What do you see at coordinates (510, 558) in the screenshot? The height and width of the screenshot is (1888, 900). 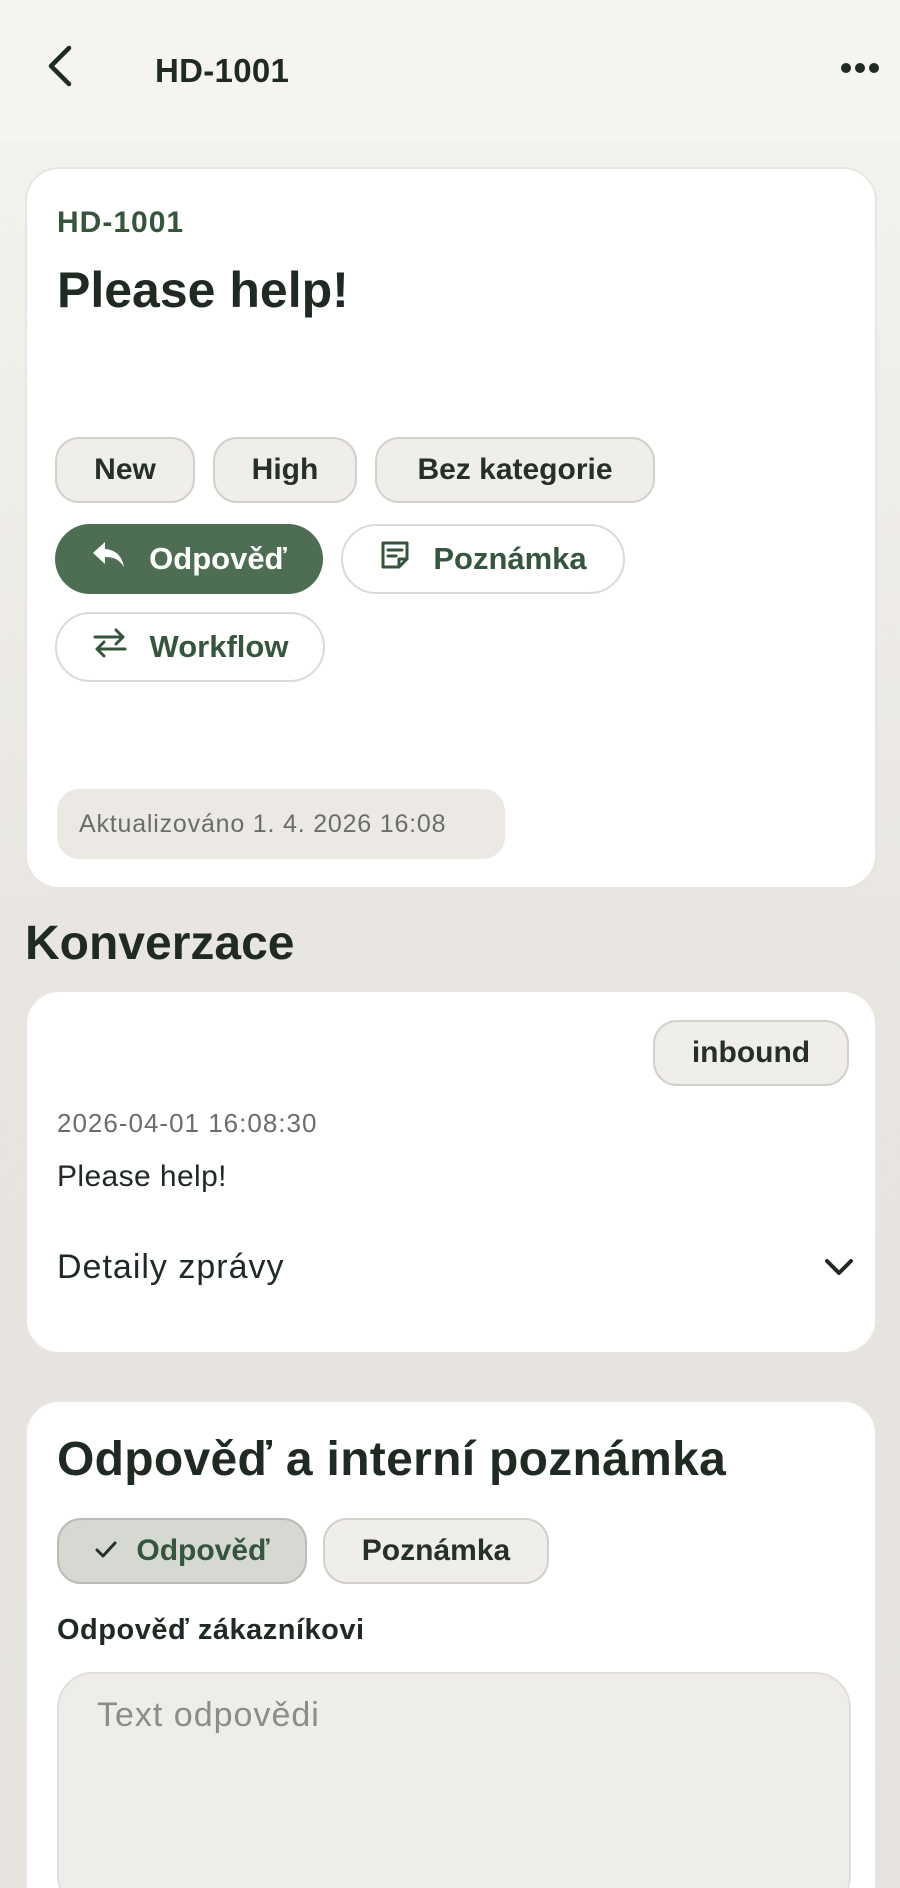 I see `note-button-label: Poznámka` at bounding box center [510, 558].